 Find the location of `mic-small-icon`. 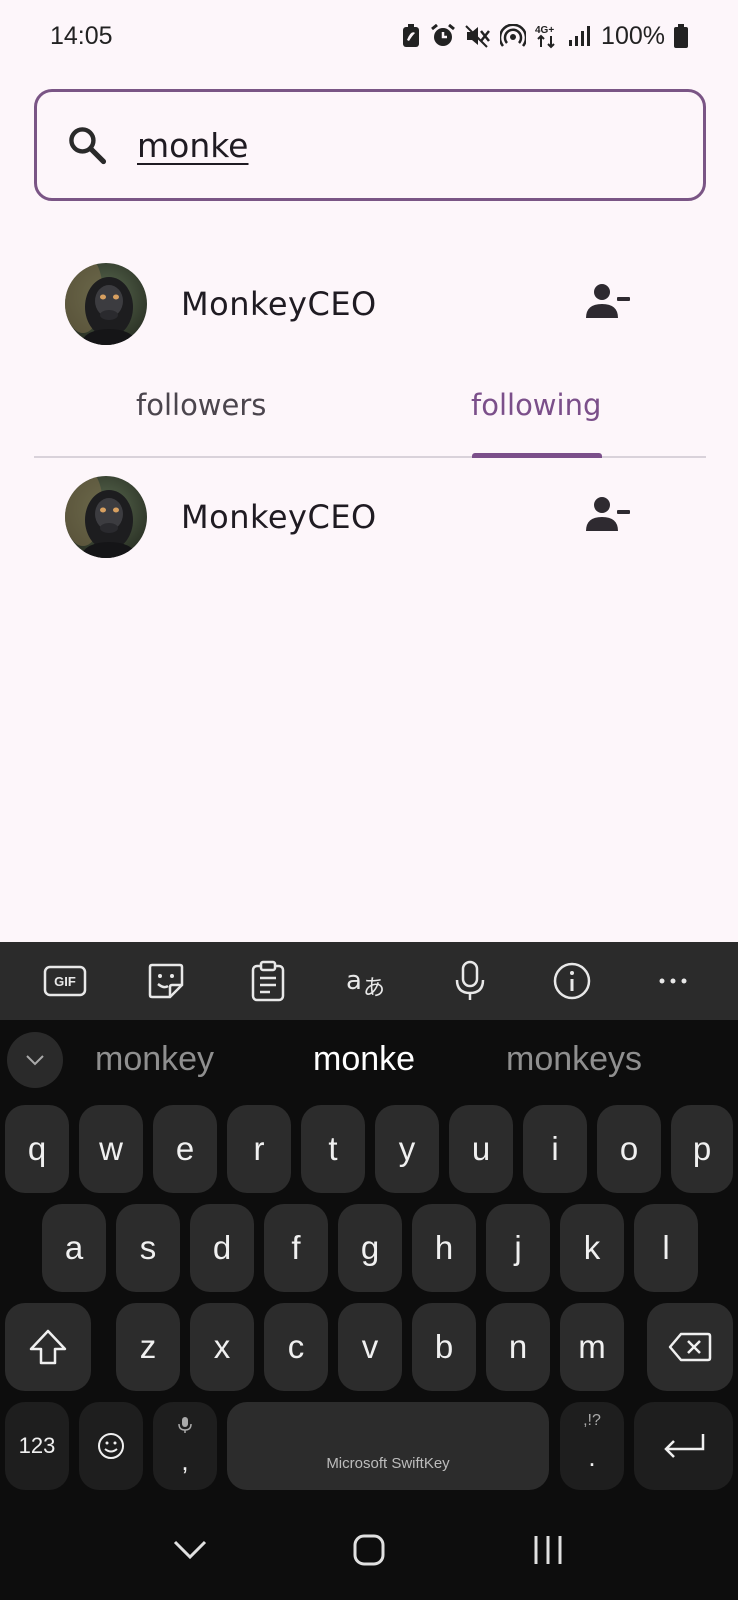

mic-small-icon is located at coordinates (185, 1425).